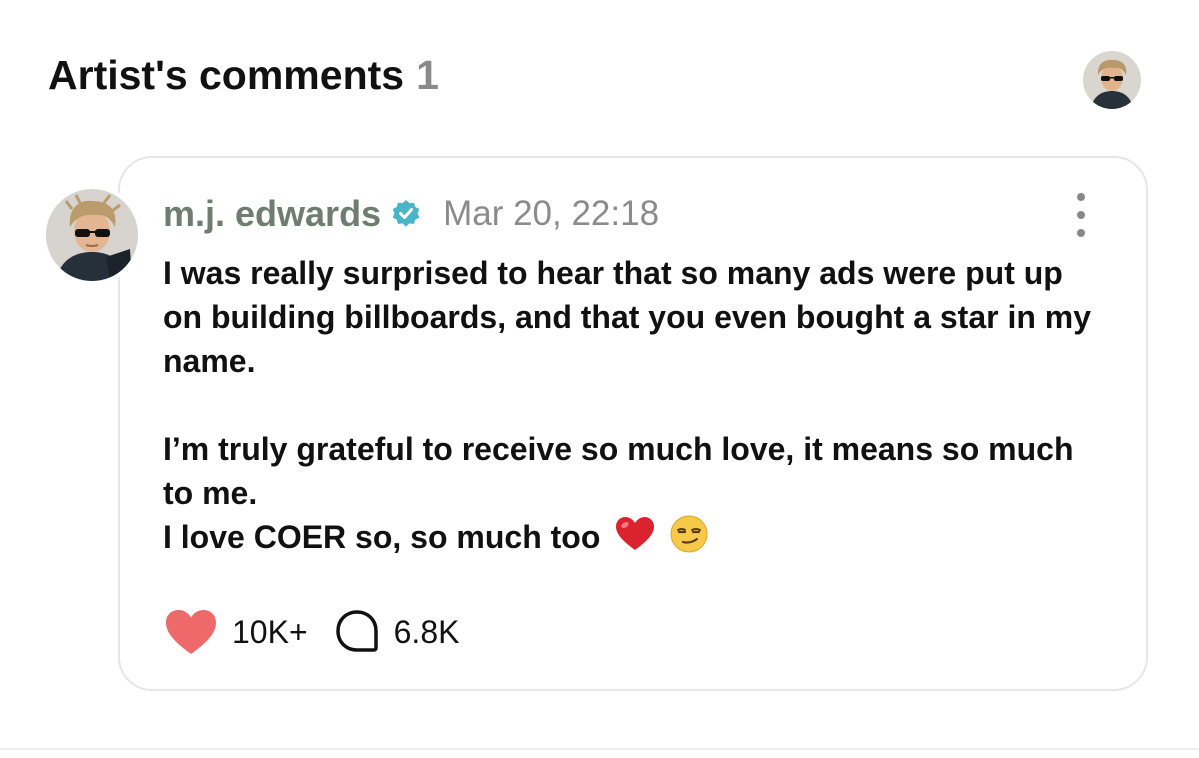 The image size is (1199, 758). Describe the element at coordinates (551, 213) in the screenshot. I see `post-date: Mar 20, 22:18` at that location.